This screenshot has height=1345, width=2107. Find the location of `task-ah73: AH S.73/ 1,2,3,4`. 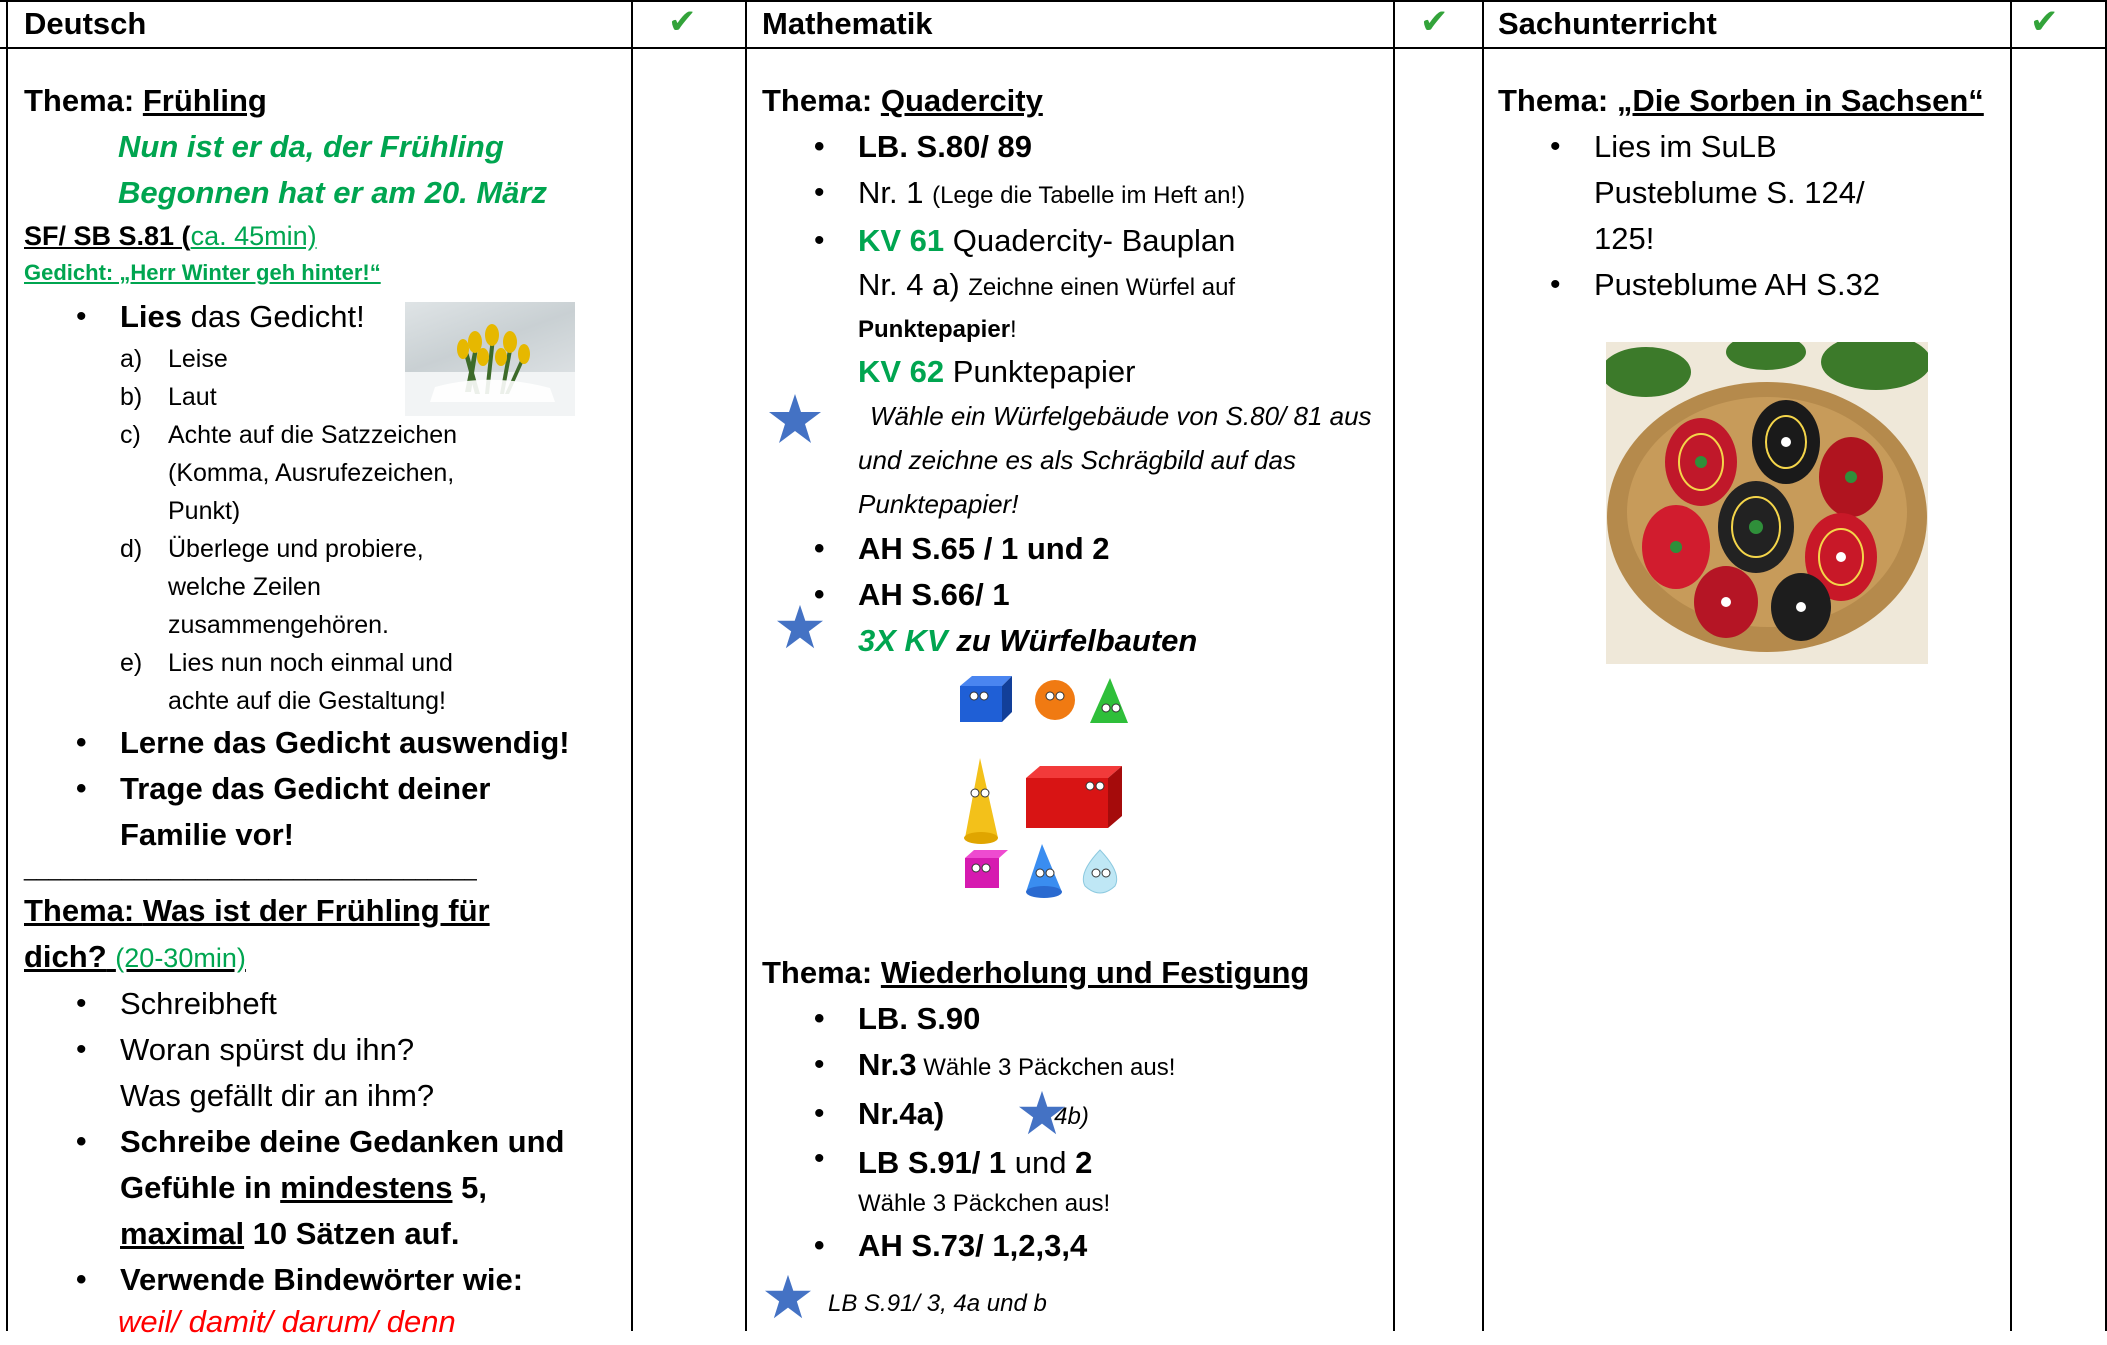

task-ah73: AH S.73/ 1,2,3,4 is located at coordinates (1074, 1246).